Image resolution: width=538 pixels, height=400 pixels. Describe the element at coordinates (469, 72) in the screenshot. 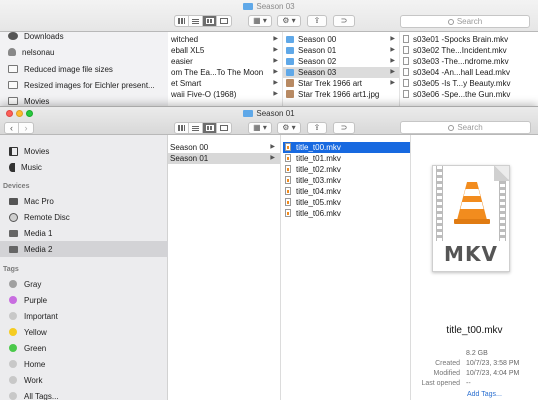

I see `list-item: s03e04 -An...hall Lead.mkv` at that location.